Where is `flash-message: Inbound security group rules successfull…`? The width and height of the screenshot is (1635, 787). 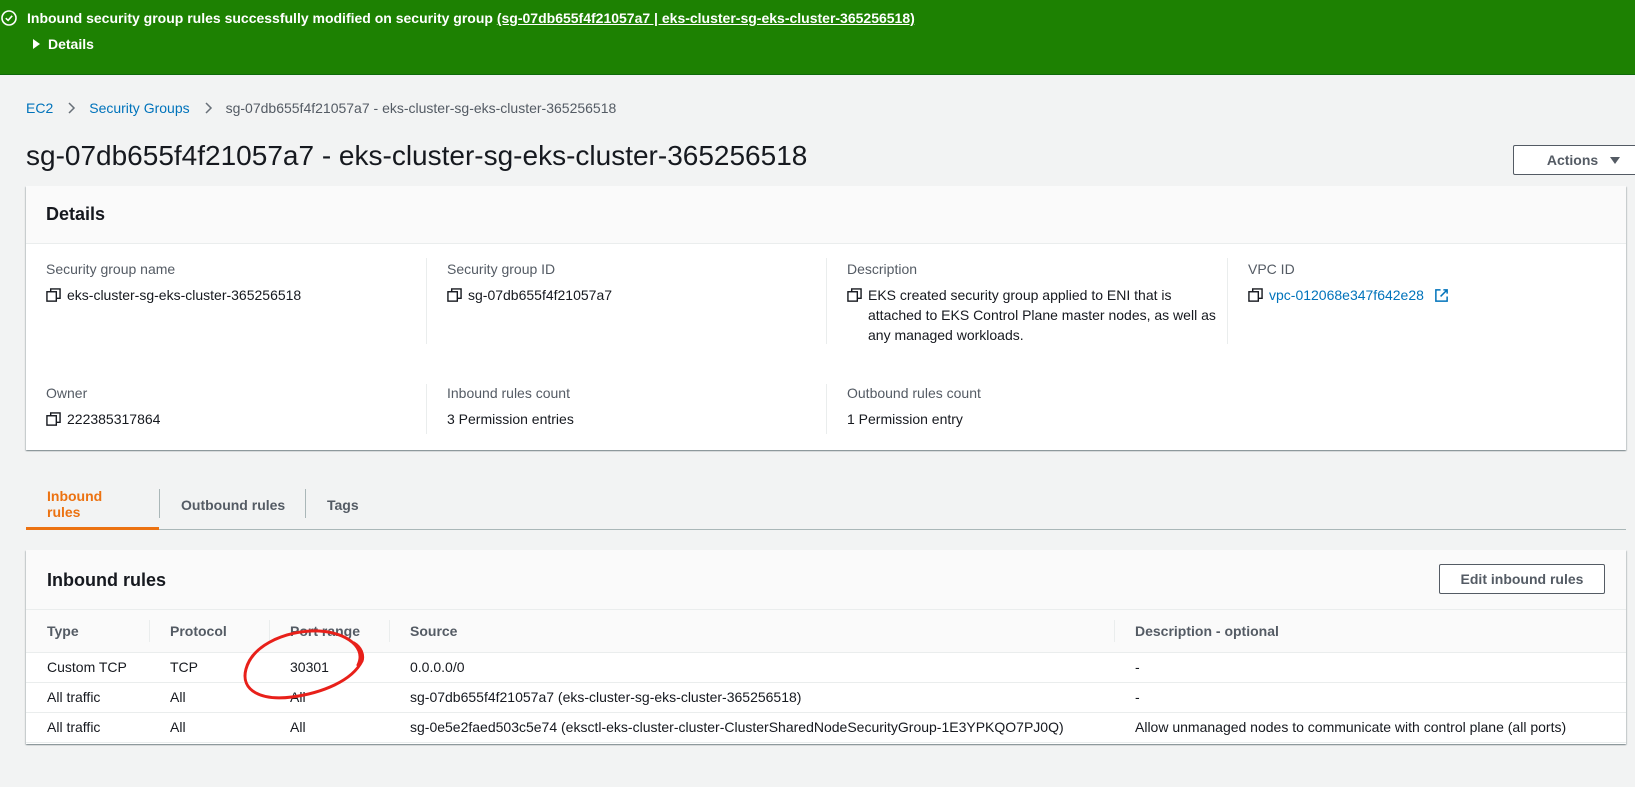
flash-message: Inbound security group rules successfull… is located at coordinates (260, 18).